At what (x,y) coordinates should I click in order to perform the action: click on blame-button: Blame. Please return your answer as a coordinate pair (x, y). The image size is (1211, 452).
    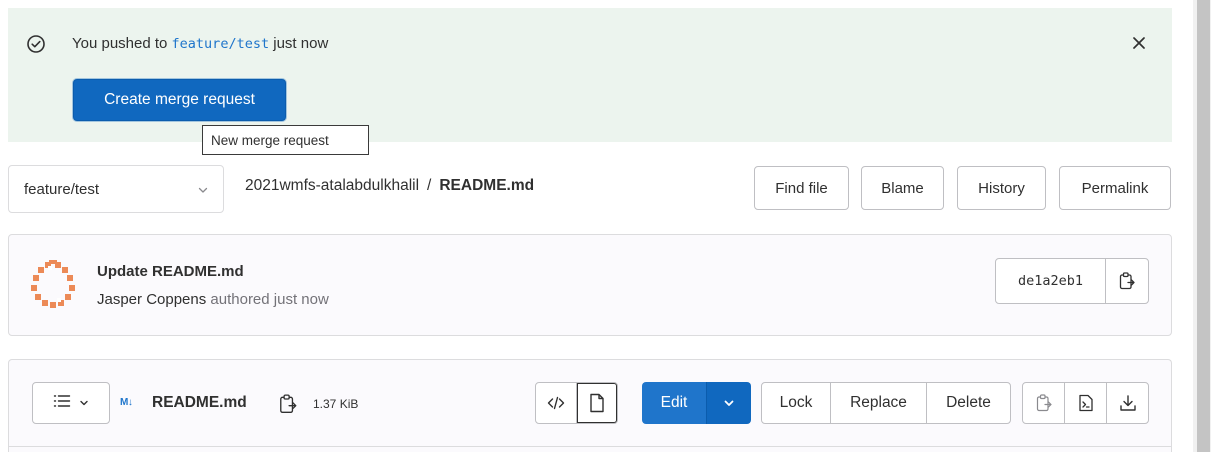
    Looking at the image, I should click on (902, 188).